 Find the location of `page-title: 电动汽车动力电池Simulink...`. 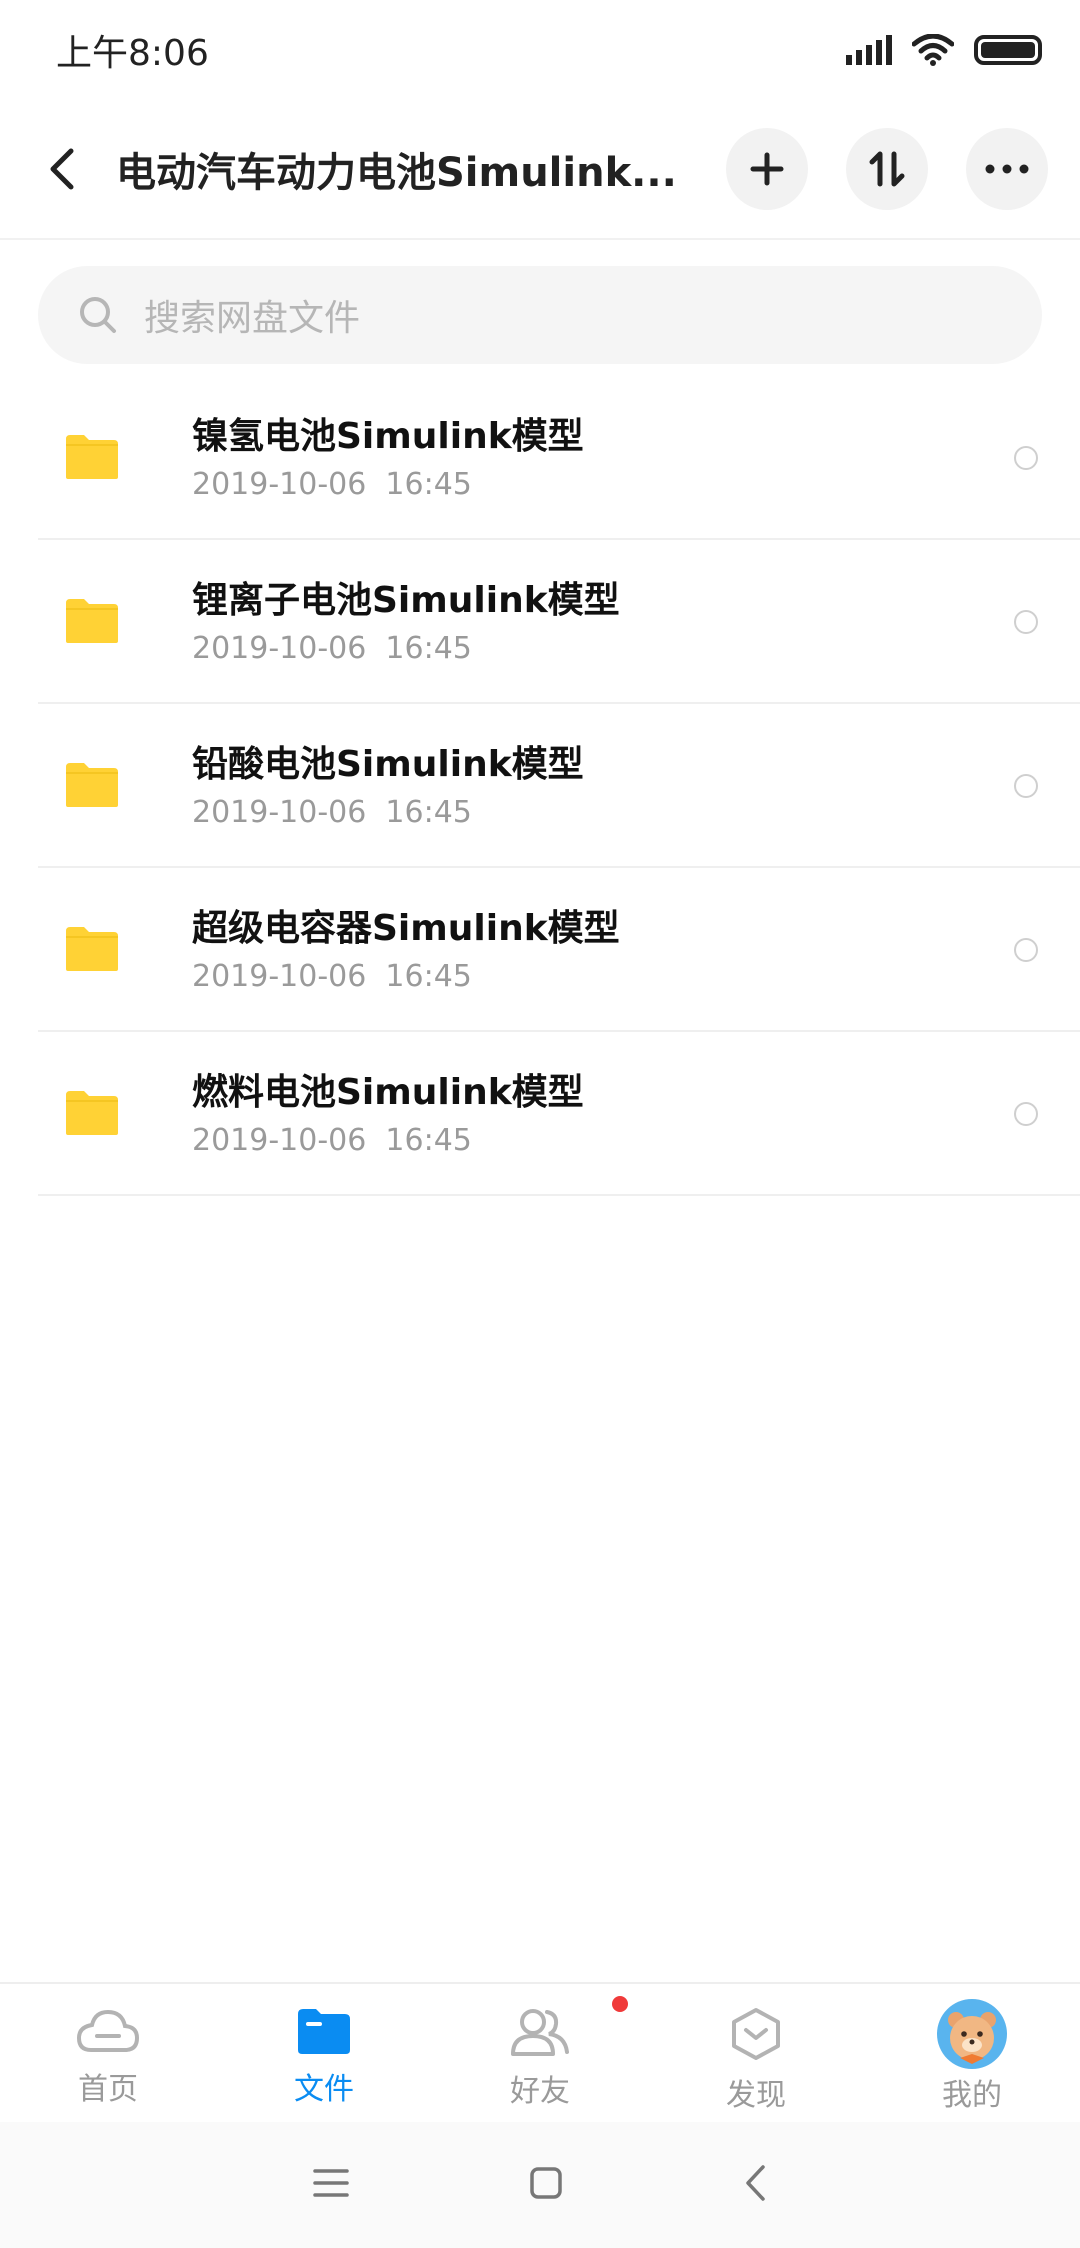

page-title: 电动汽车动力电池Simulink... is located at coordinates (396, 173).